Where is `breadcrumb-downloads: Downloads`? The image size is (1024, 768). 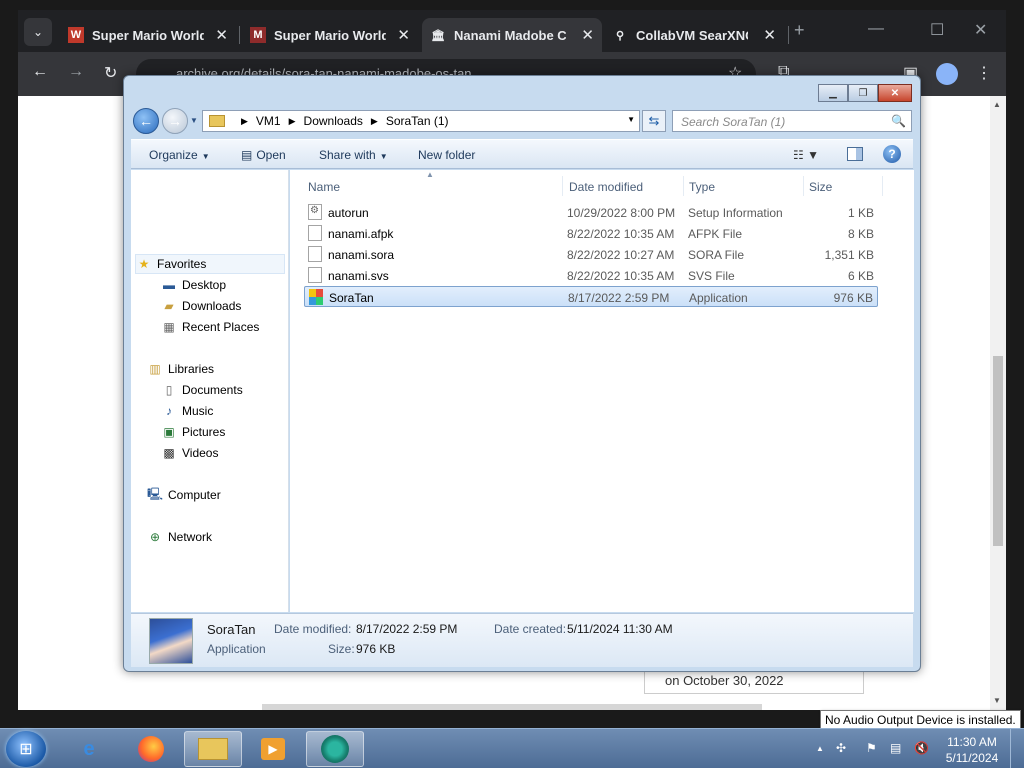 breadcrumb-downloads: Downloads is located at coordinates (333, 121).